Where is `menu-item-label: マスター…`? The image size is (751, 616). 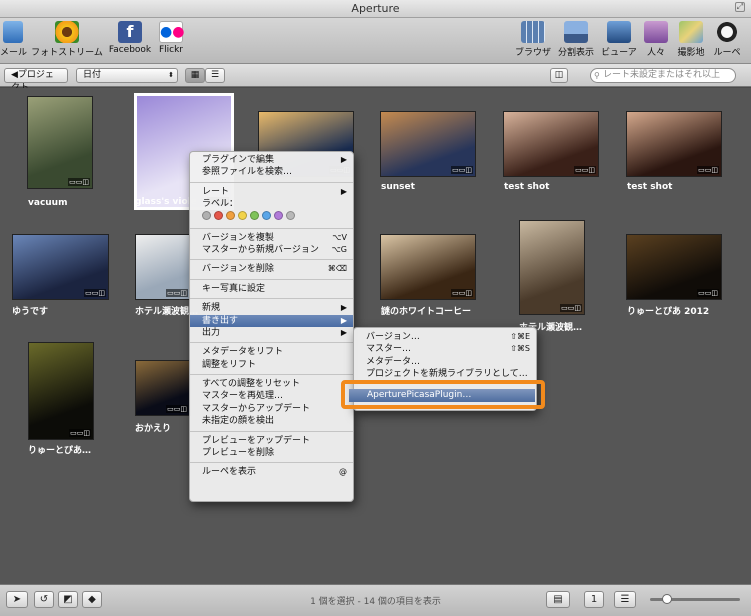
menu-item-label: マスター… is located at coordinates (389, 349).